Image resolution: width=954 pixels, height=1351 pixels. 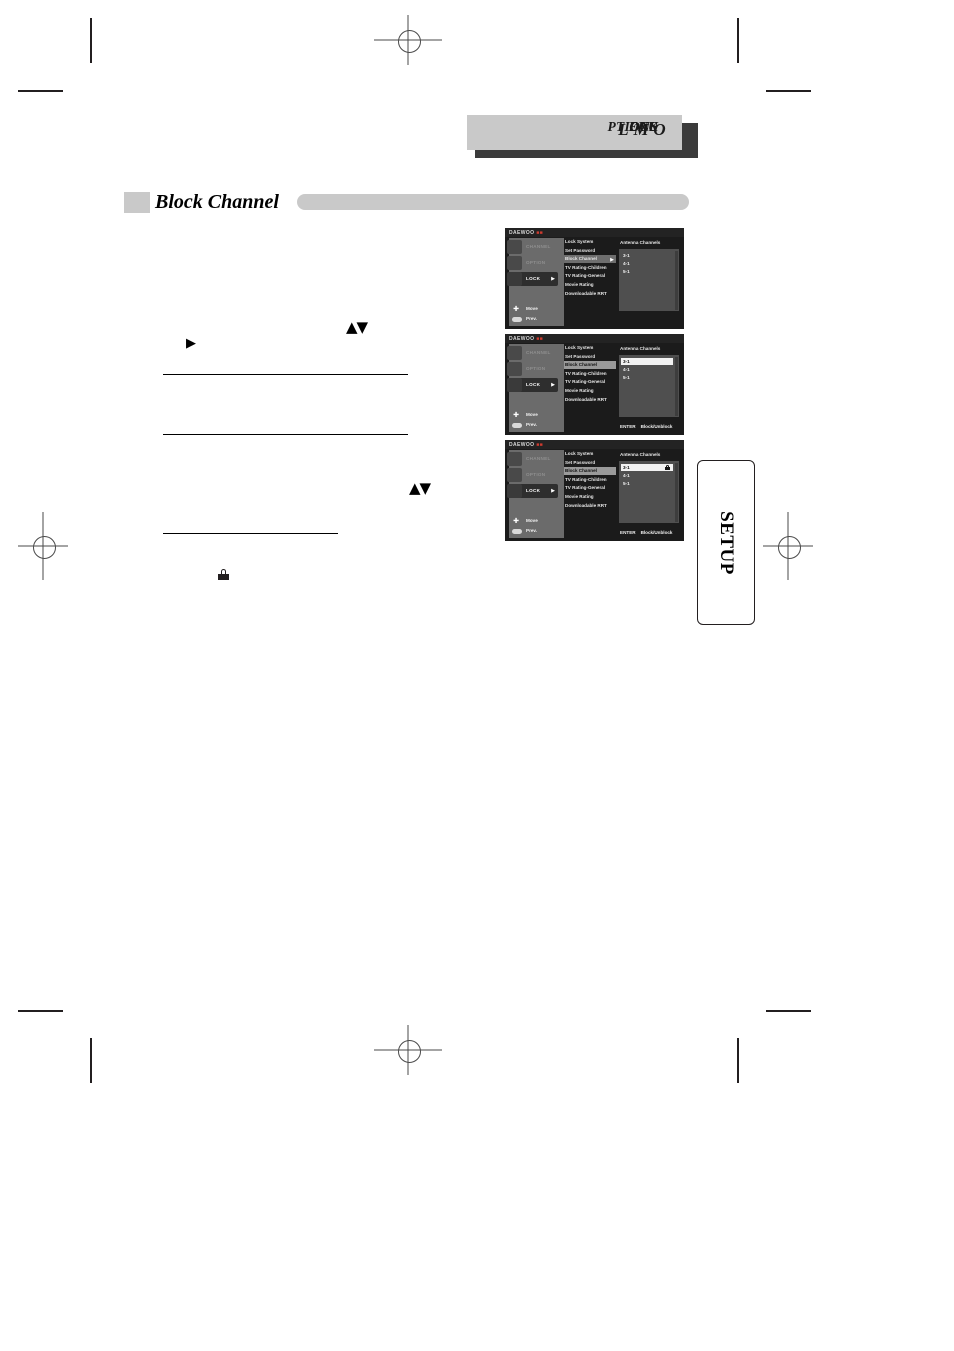 I want to click on crop-mark-top-right-vertical, so click(x=738, y=40).